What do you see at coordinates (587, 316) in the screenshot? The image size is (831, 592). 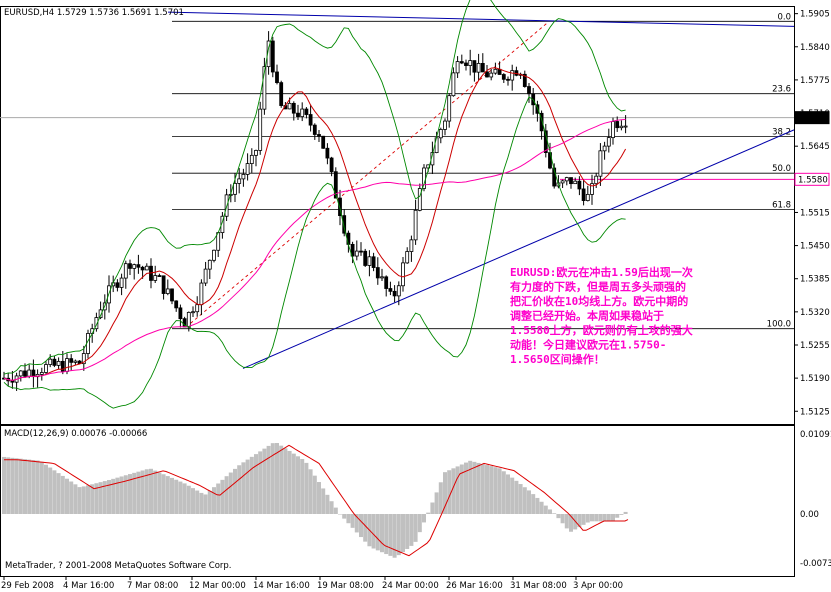 I see `annotation-line: 调整已经开始。本周如果稳站于` at bounding box center [587, 316].